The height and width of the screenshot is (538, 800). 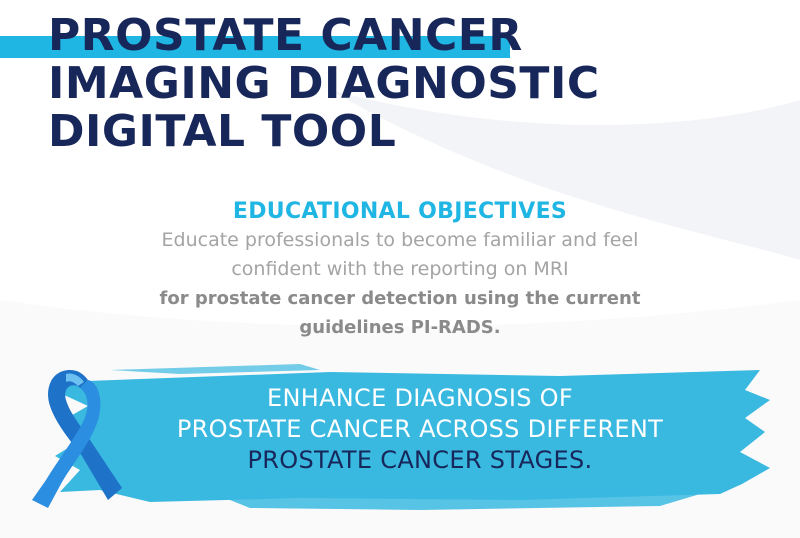 I want to click on banner-line-3: PROSTATE CANCER STAGES., so click(x=420, y=460).